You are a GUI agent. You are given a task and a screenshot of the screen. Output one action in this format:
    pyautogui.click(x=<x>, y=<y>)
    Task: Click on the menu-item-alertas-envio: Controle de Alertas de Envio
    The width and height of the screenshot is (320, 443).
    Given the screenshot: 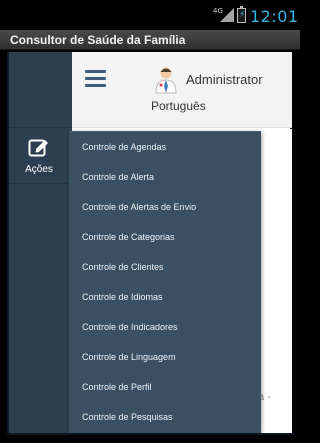 What is the action you would take?
    pyautogui.click(x=165, y=207)
    